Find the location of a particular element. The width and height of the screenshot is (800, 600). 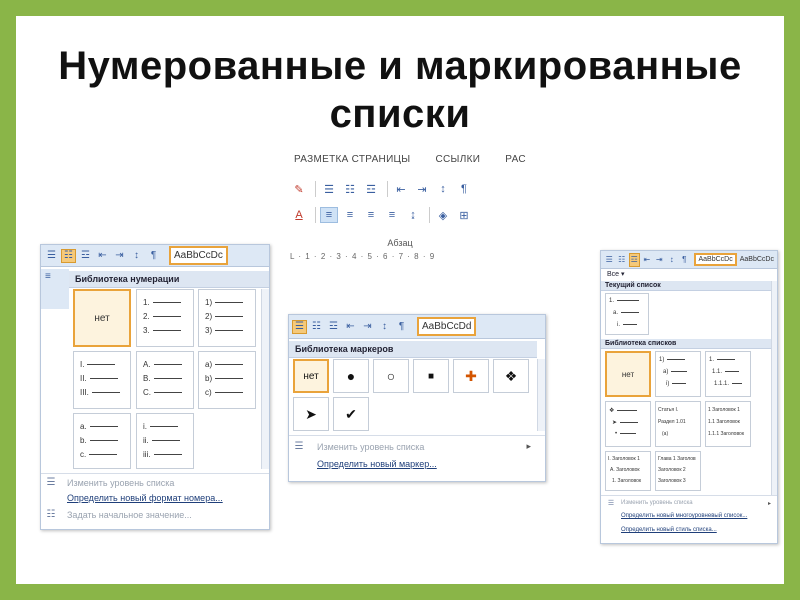

tab-references: ССЫЛКИ is located at coordinates (458, 159).